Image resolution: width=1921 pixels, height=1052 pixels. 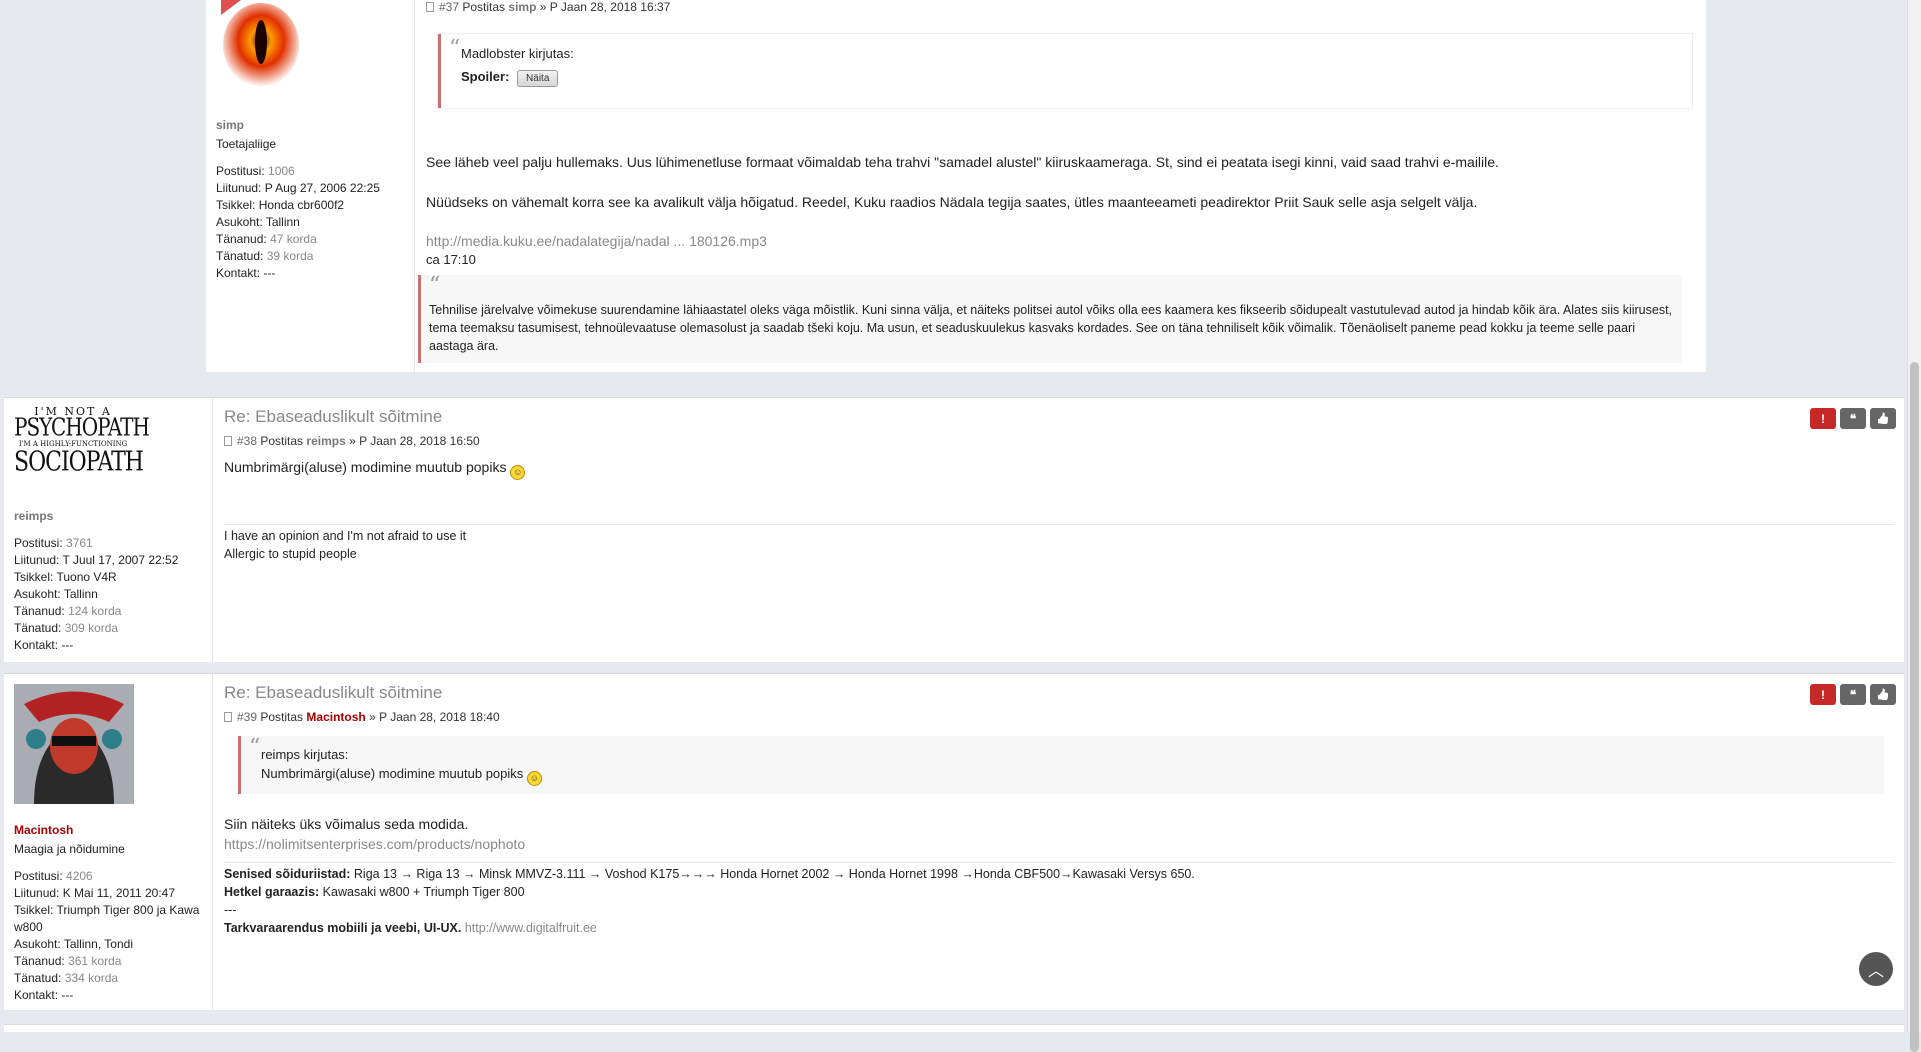 I want to click on spoiler-label: Spoiler:, so click(x=485, y=76).